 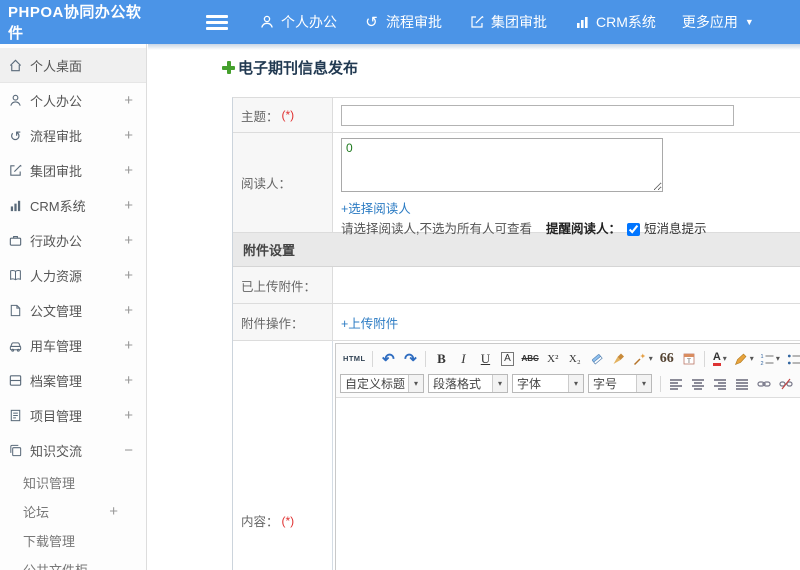 What do you see at coordinates (485, 359) in the screenshot?
I see `underline-button: U` at bounding box center [485, 359].